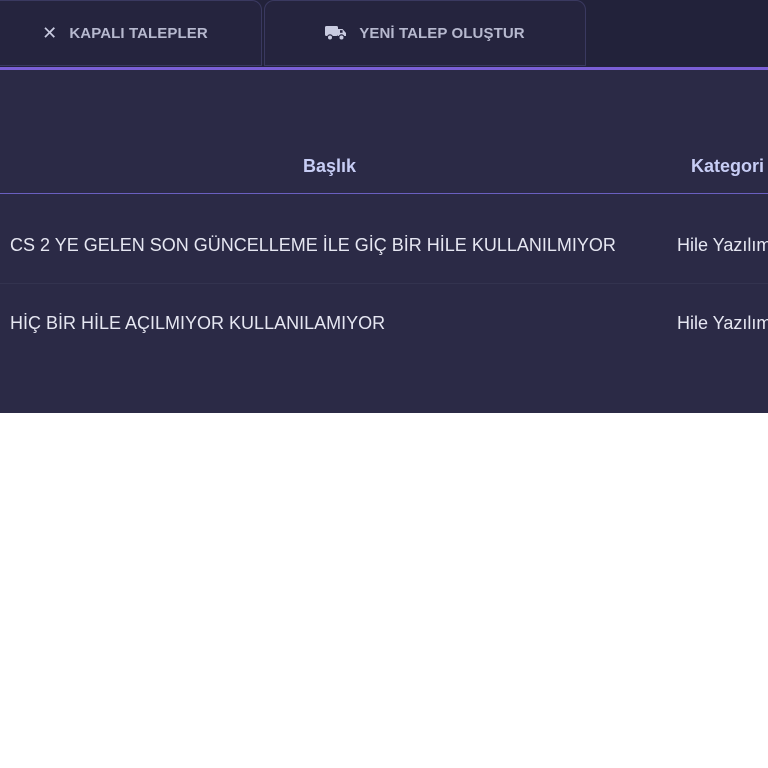 This screenshot has height=768, width=768. What do you see at coordinates (138, 33) in the screenshot?
I see `tab-closed-tickets-label: KAPALI TALEPLER` at bounding box center [138, 33].